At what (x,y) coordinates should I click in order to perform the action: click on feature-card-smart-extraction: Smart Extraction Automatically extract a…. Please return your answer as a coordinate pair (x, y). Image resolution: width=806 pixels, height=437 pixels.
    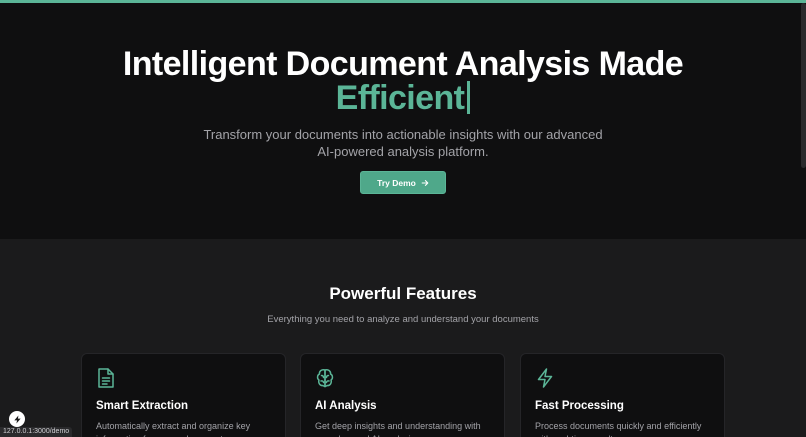
    Looking at the image, I should click on (183, 395).